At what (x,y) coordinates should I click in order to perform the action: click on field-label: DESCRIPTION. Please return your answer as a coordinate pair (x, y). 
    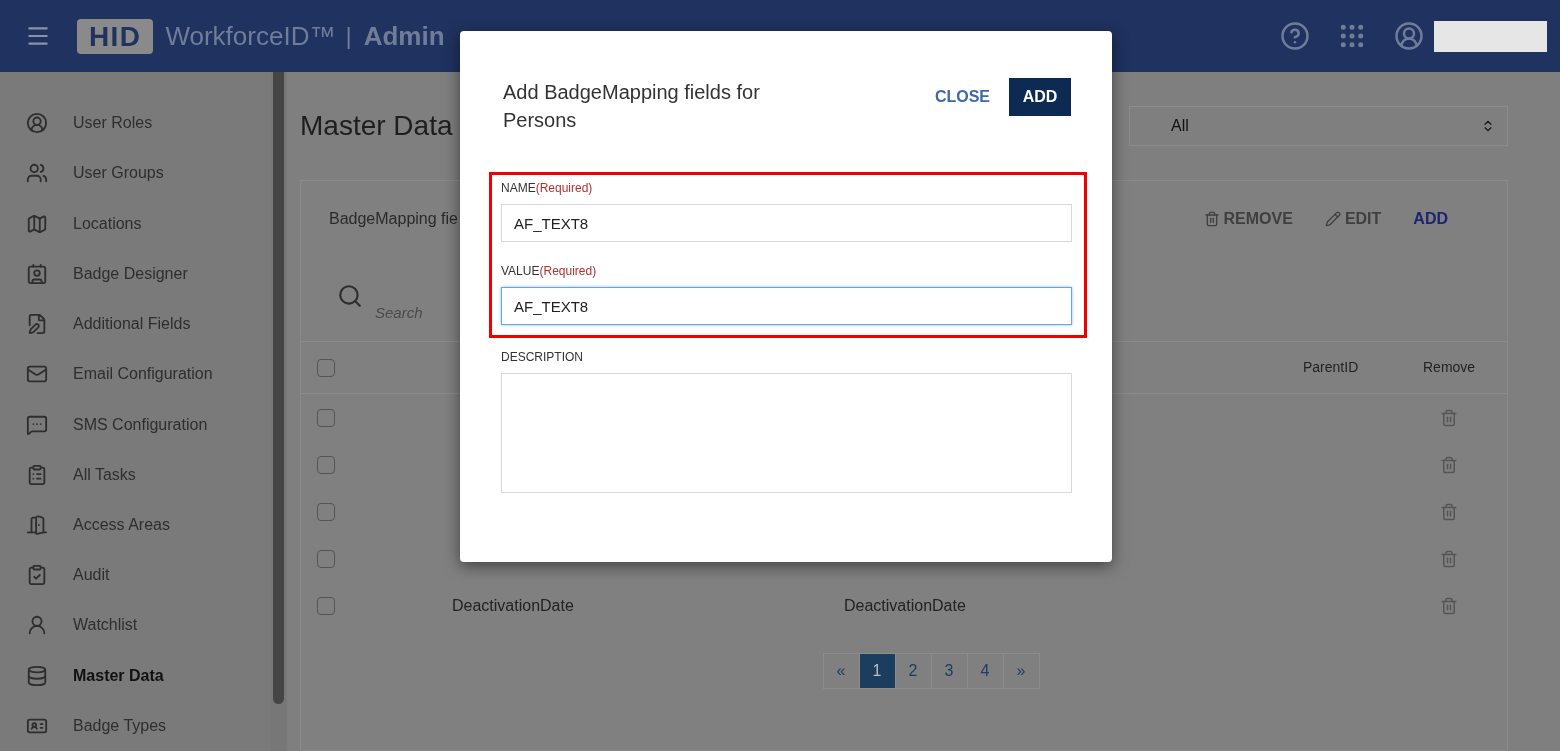
    Looking at the image, I should click on (542, 357).